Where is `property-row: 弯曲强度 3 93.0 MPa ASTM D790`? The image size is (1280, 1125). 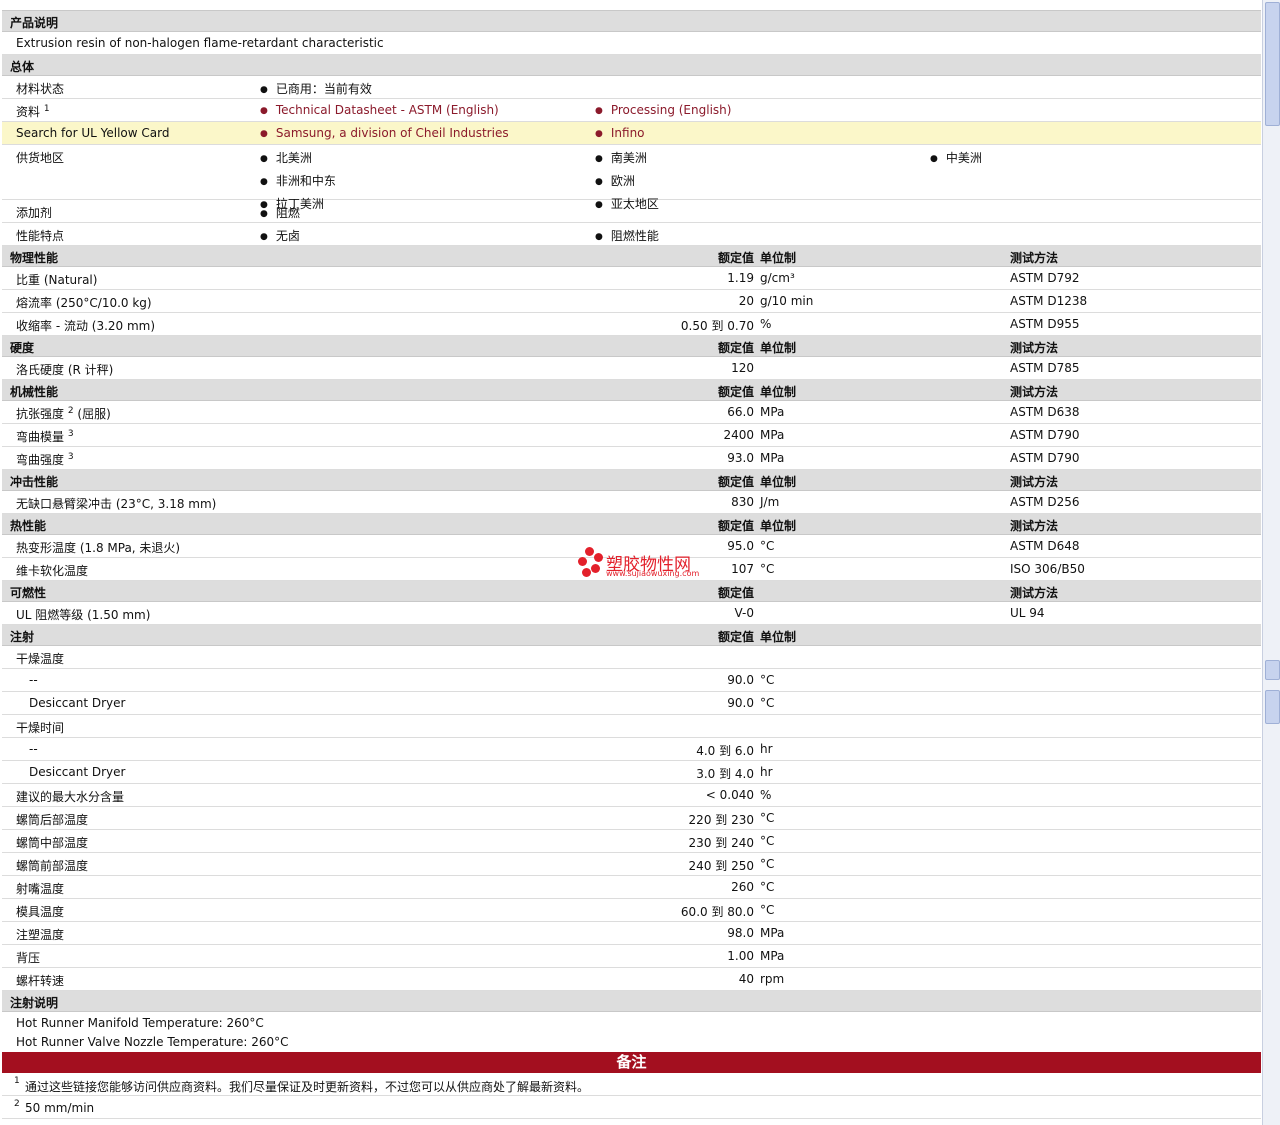 property-row: 弯曲强度 3 93.0 MPa ASTM D790 is located at coordinates (631, 458).